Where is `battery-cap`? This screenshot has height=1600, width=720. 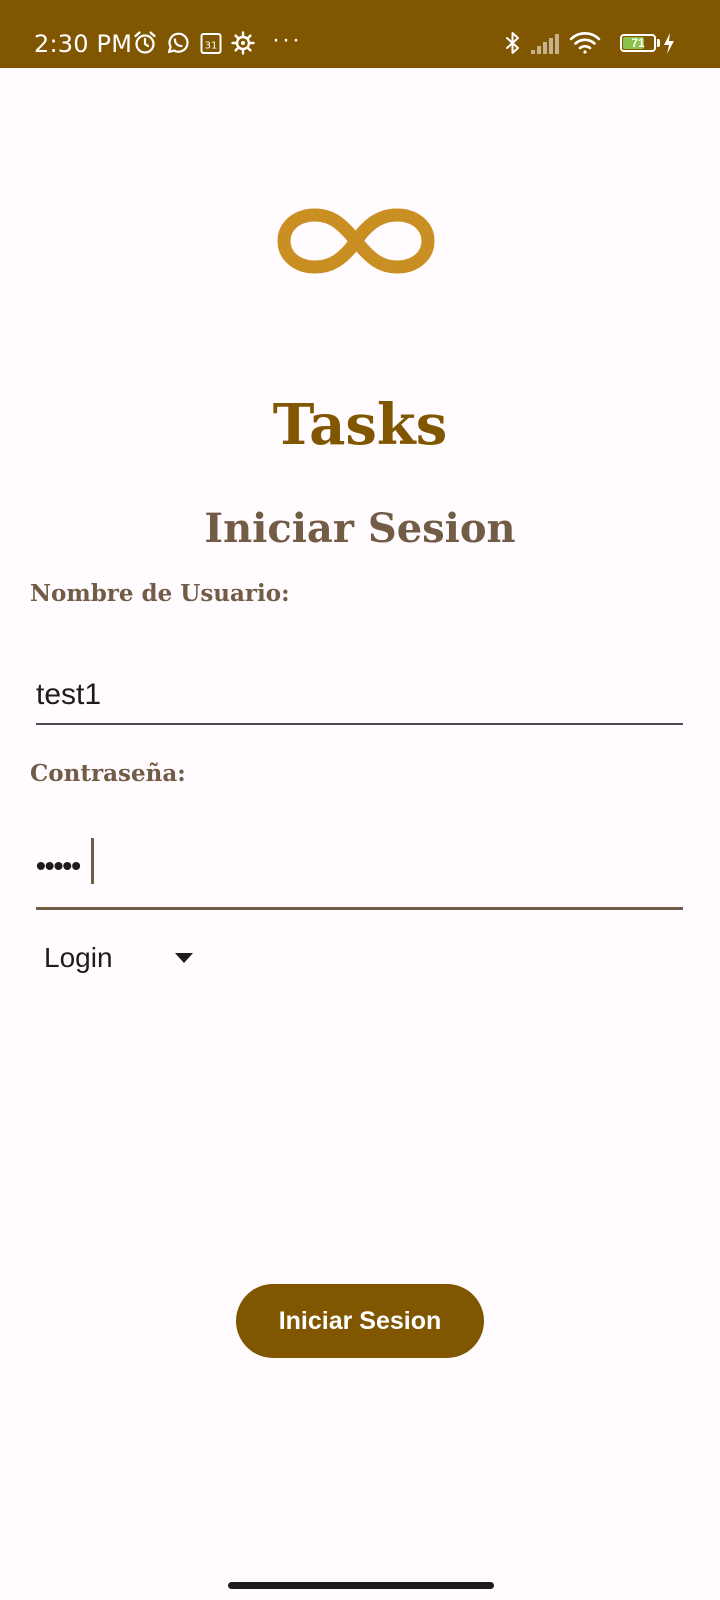
battery-cap is located at coordinates (658, 43).